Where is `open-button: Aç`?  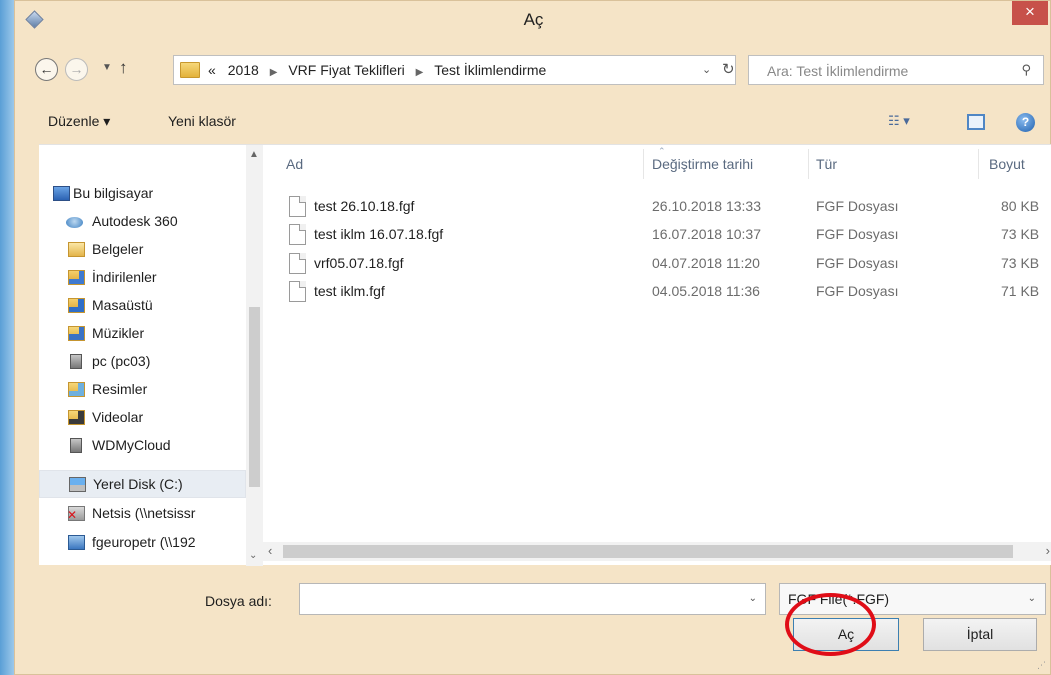
open-button: Aç is located at coordinates (846, 634).